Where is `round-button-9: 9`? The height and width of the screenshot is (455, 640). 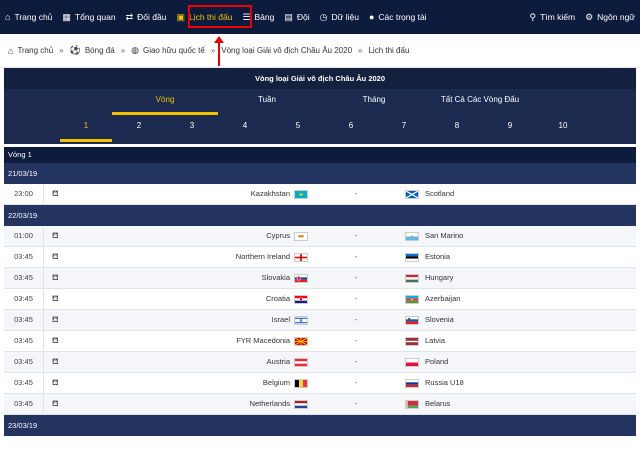 round-button-9: 9 is located at coordinates (510, 125).